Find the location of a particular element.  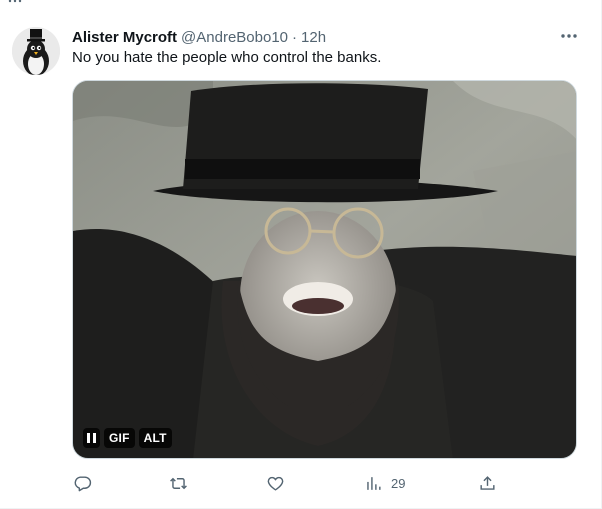

pause-icon is located at coordinates (91, 438).